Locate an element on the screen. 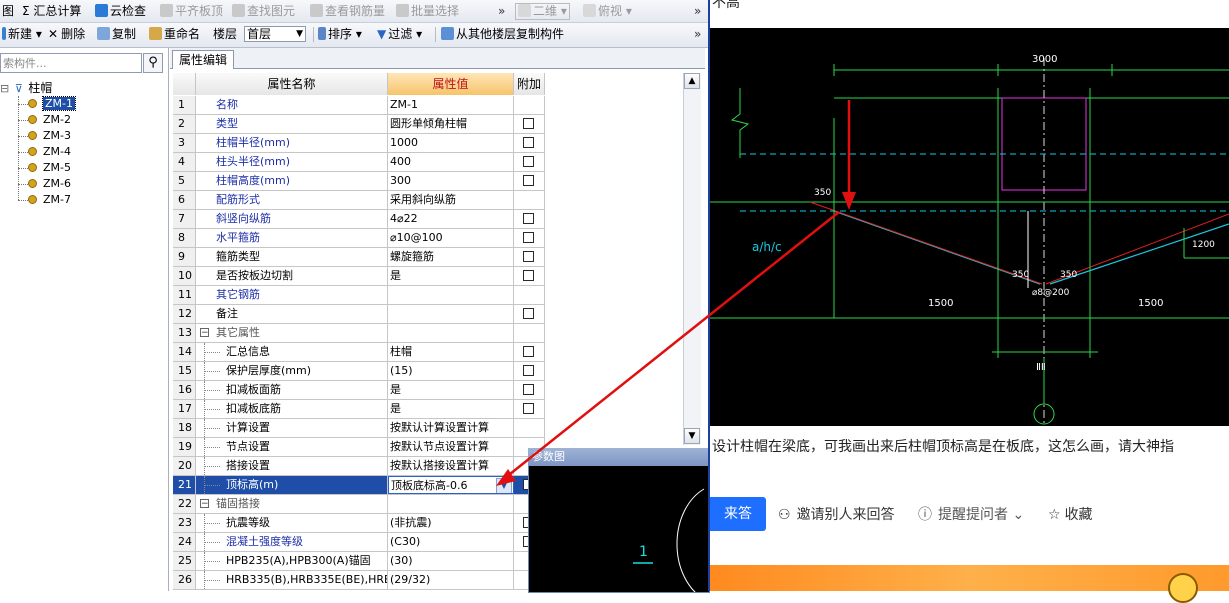 The image size is (1229, 603). property-value: 300 is located at coordinates (451, 181).